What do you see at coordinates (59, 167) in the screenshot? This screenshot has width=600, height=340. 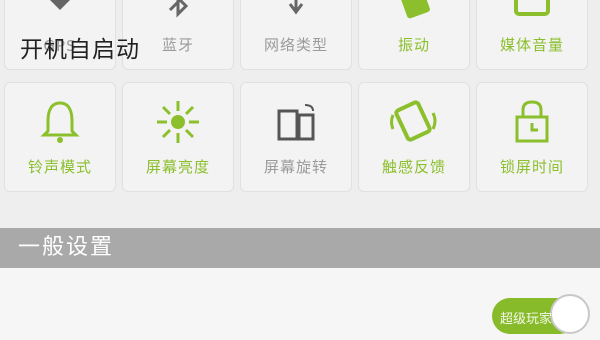 I see `tile-label: 铃声模式` at bounding box center [59, 167].